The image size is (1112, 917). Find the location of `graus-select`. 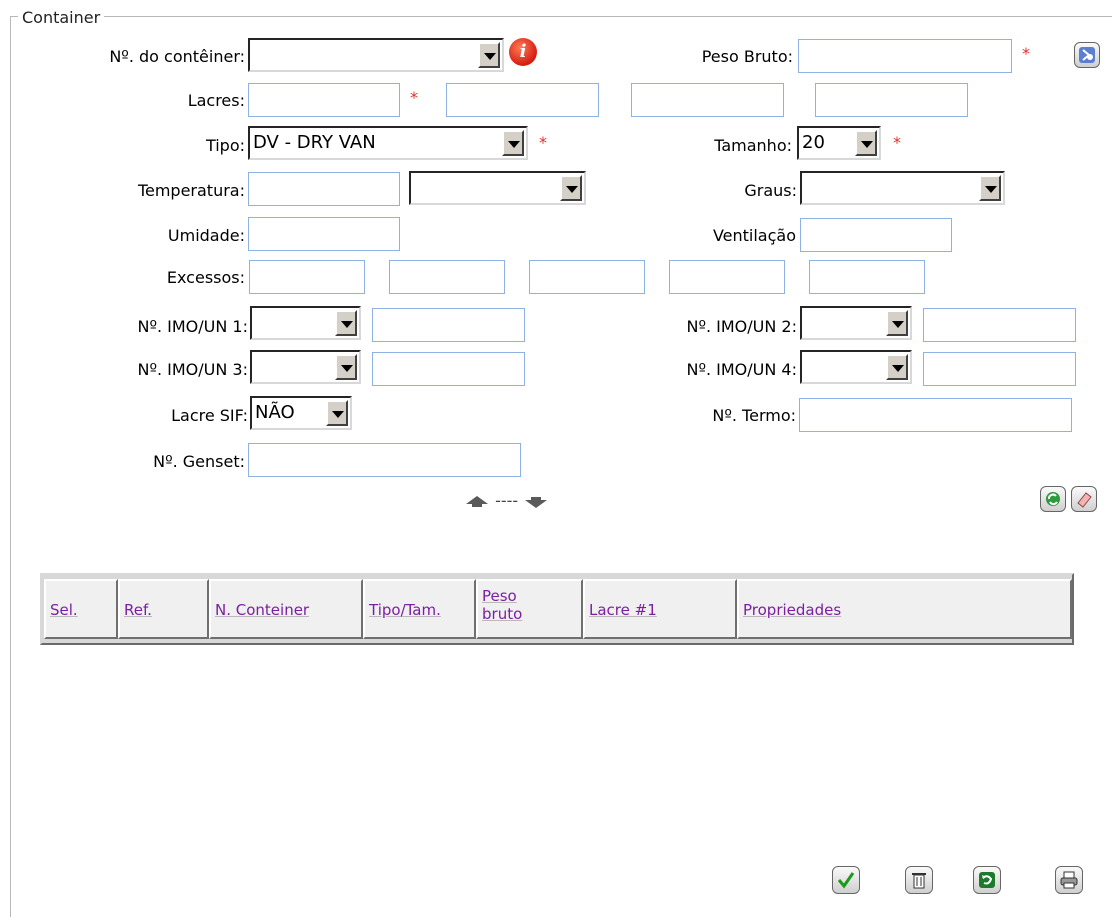

graus-select is located at coordinates (902, 188).